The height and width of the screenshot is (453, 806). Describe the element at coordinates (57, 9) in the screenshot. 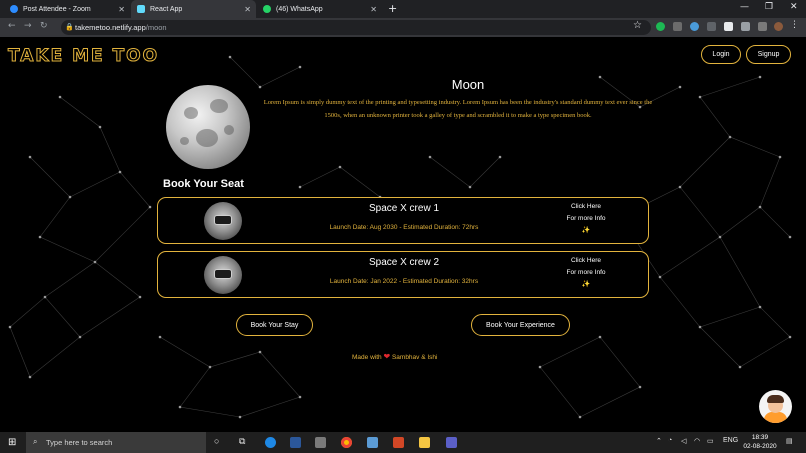

I see `tab-title: Post Attendee - Zoom` at that location.